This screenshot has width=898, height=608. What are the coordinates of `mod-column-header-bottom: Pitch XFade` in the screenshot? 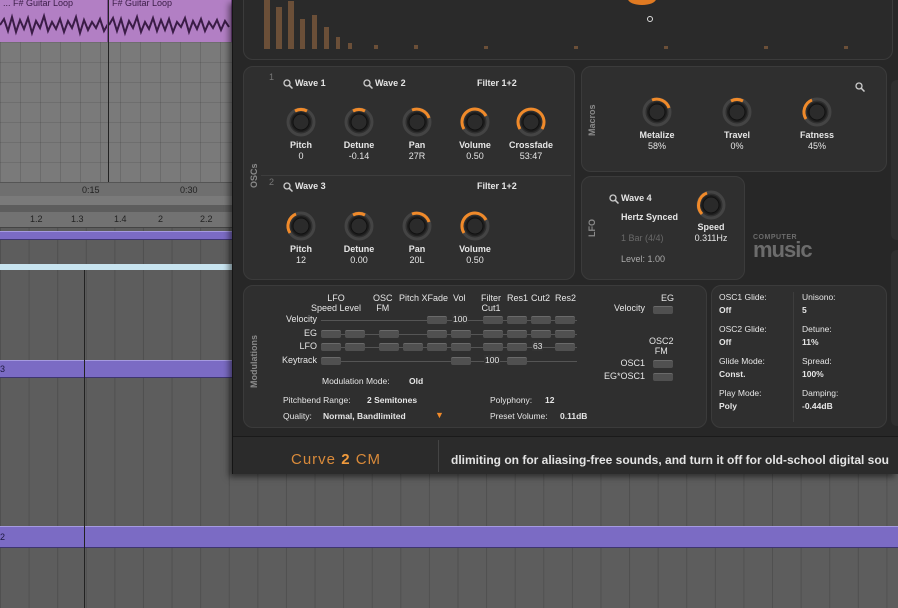 It's located at (423, 298).